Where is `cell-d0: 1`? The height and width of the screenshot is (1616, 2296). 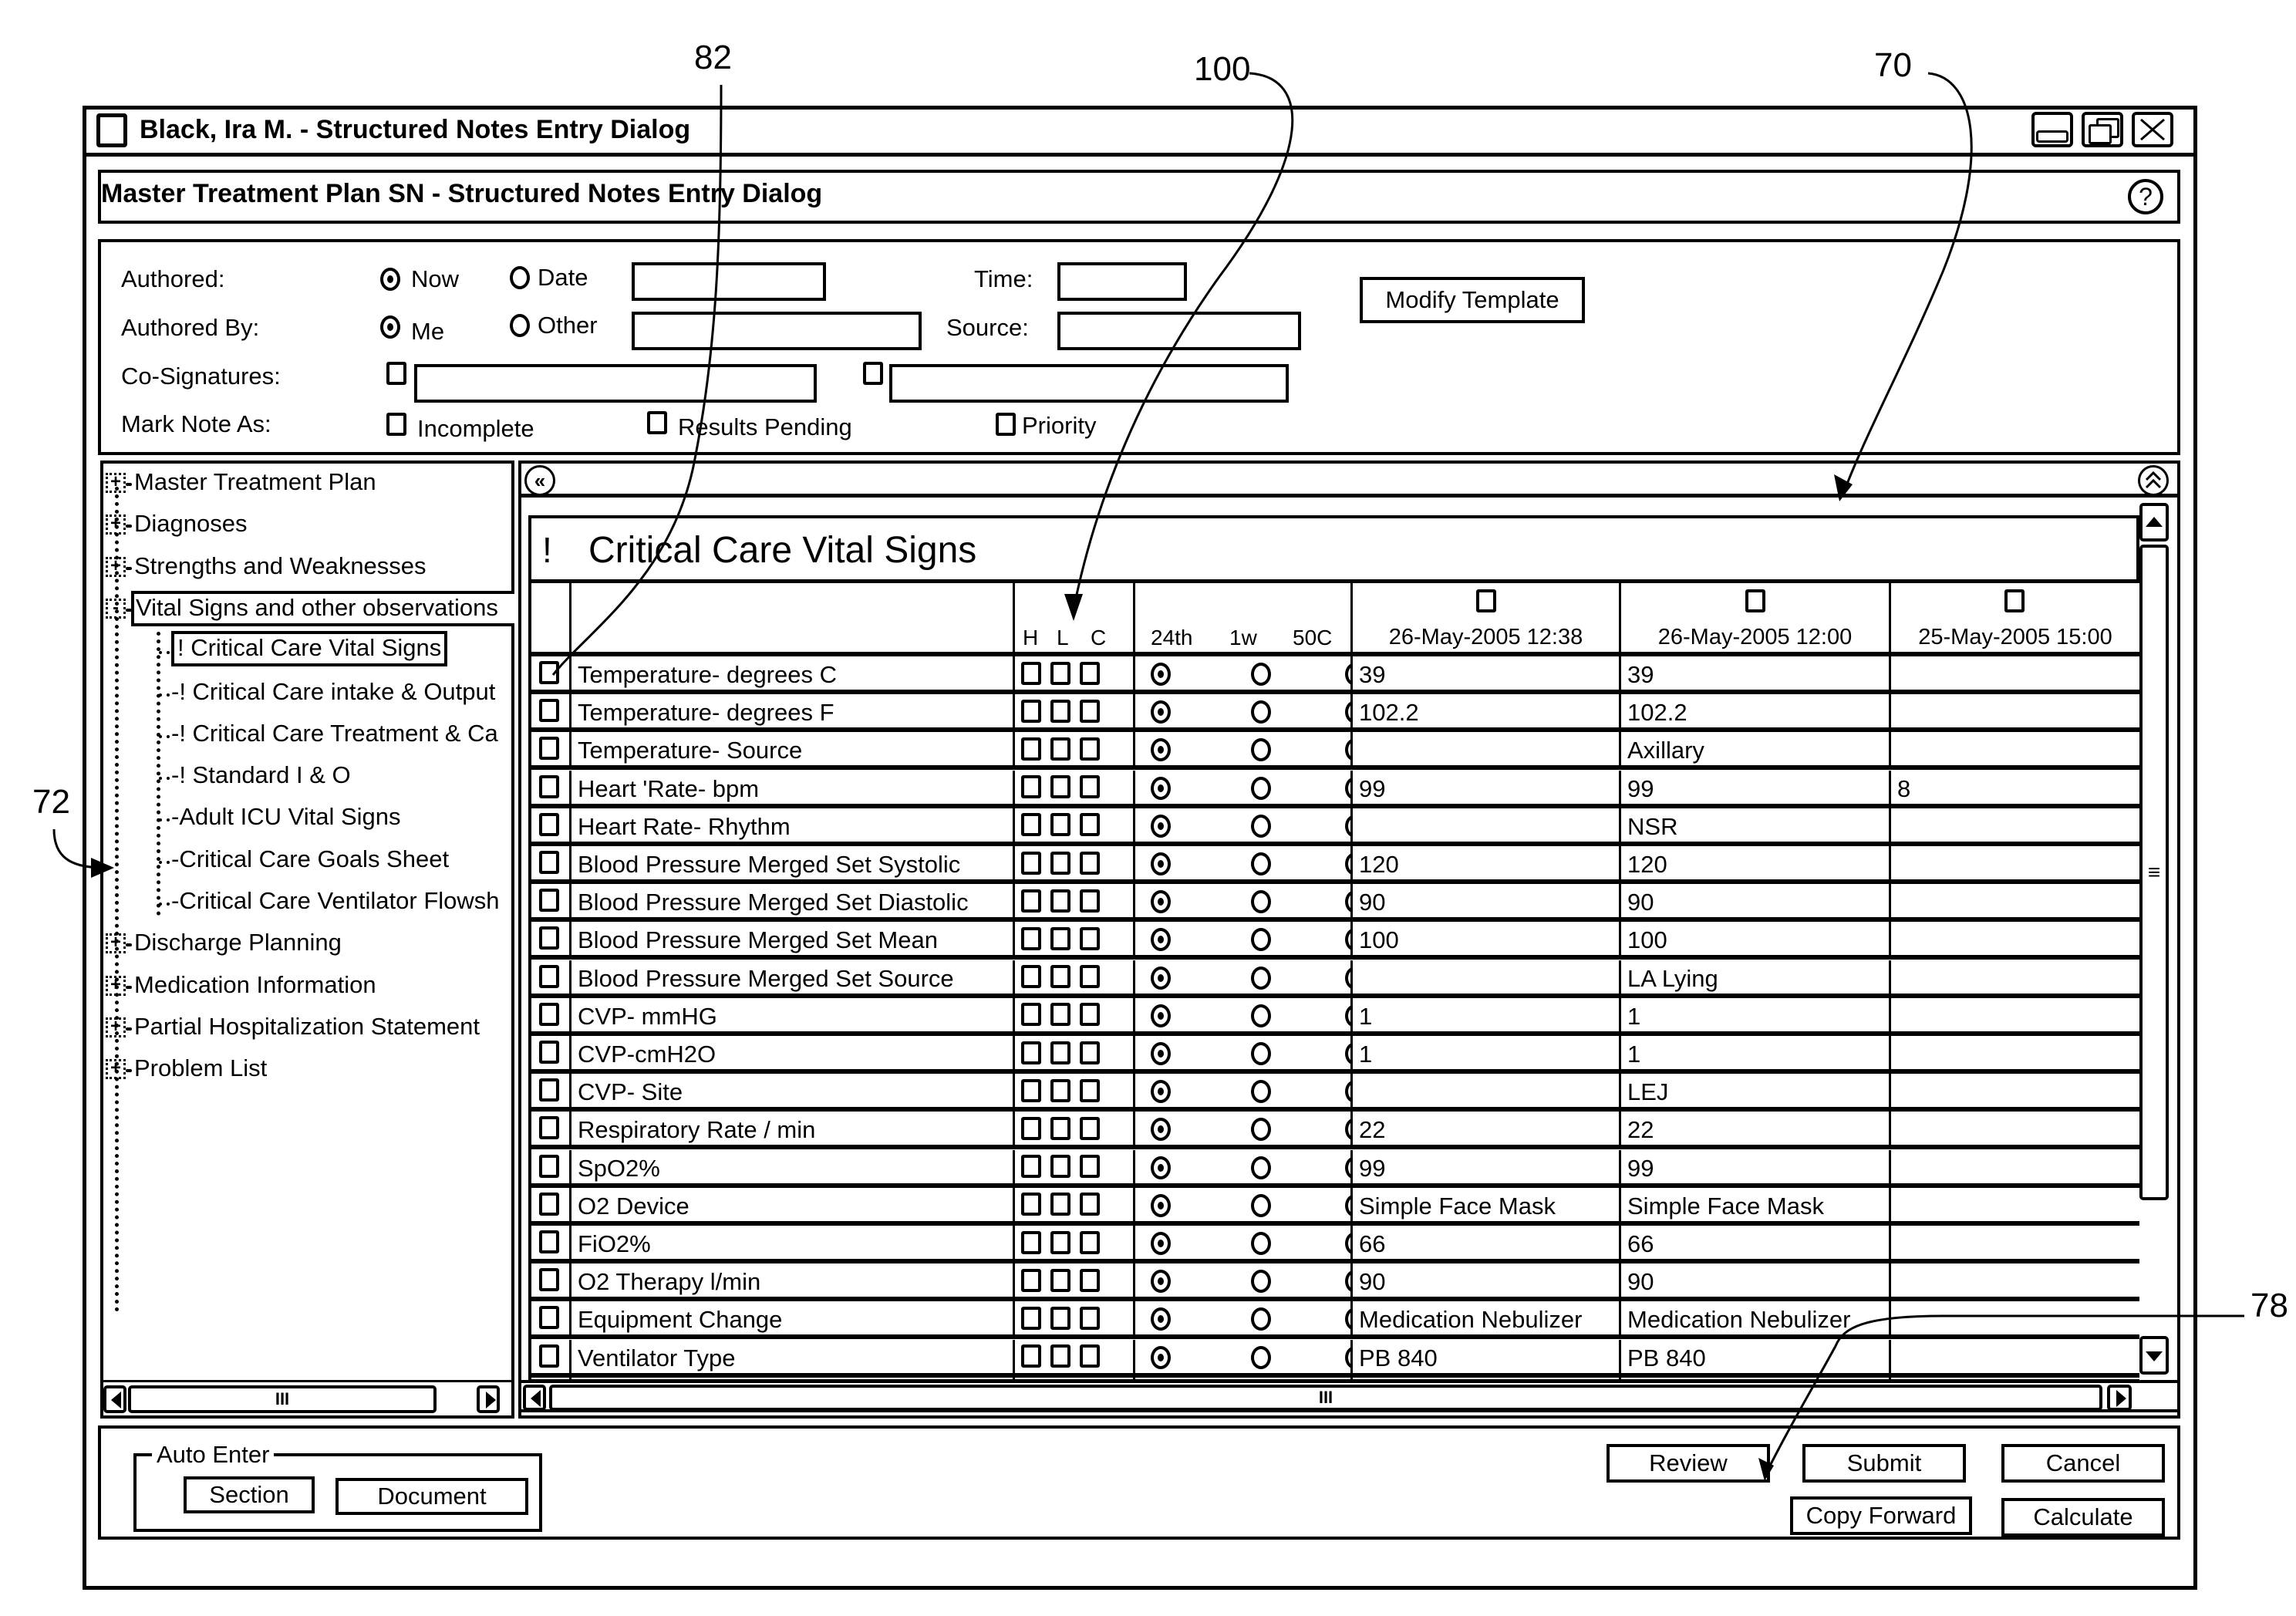 cell-d0: 1 is located at coordinates (1487, 1052).